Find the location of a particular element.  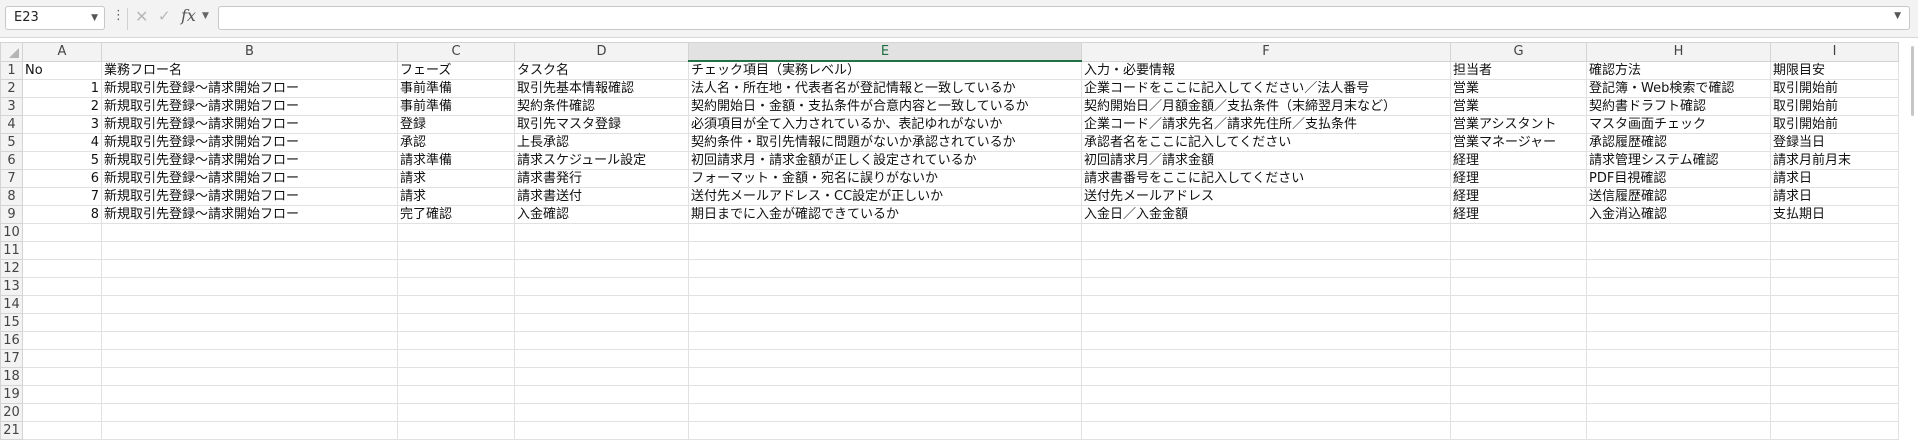

cell-b15 is located at coordinates (249, 322).